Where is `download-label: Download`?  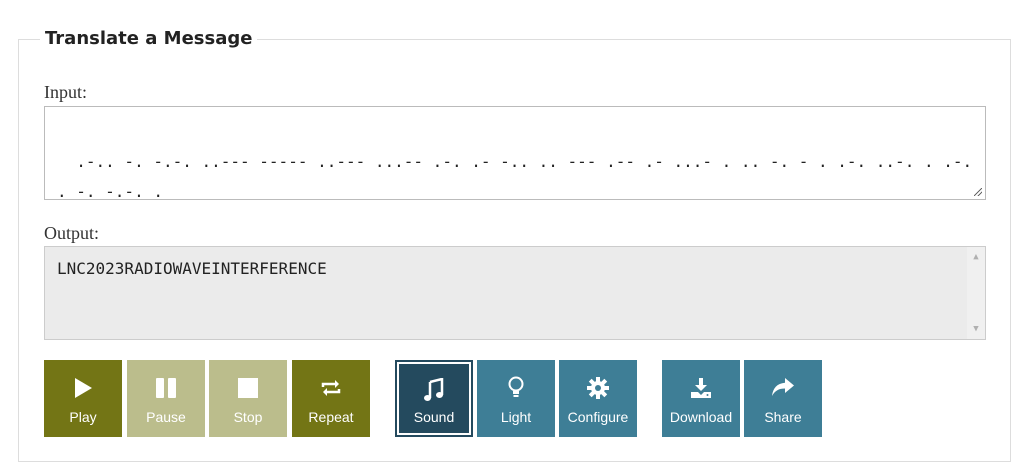
download-label: Download is located at coordinates (701, 417).